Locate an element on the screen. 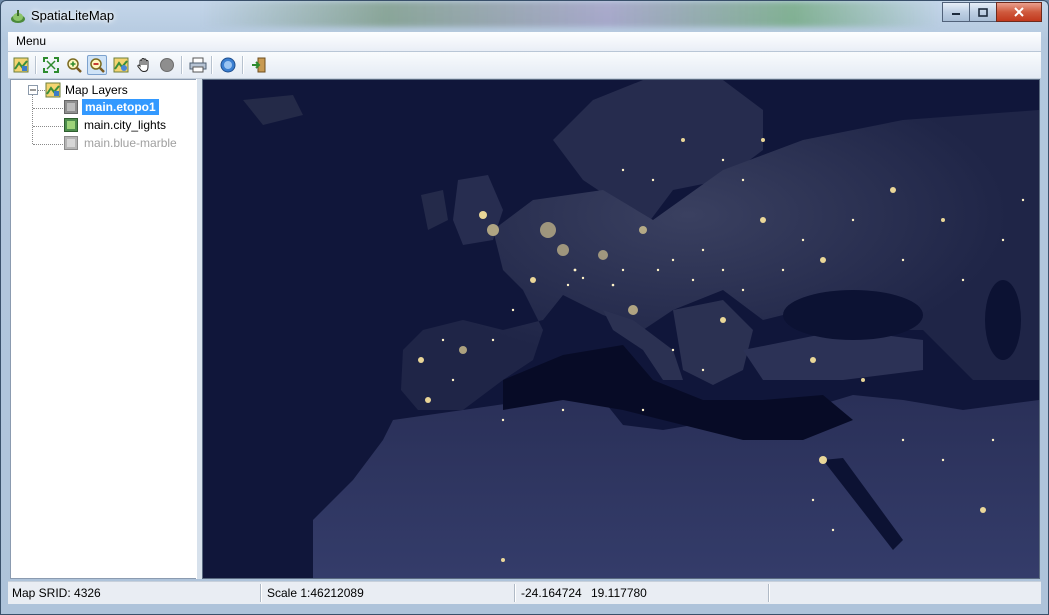  exit-button is located at coordinates (259, 65).